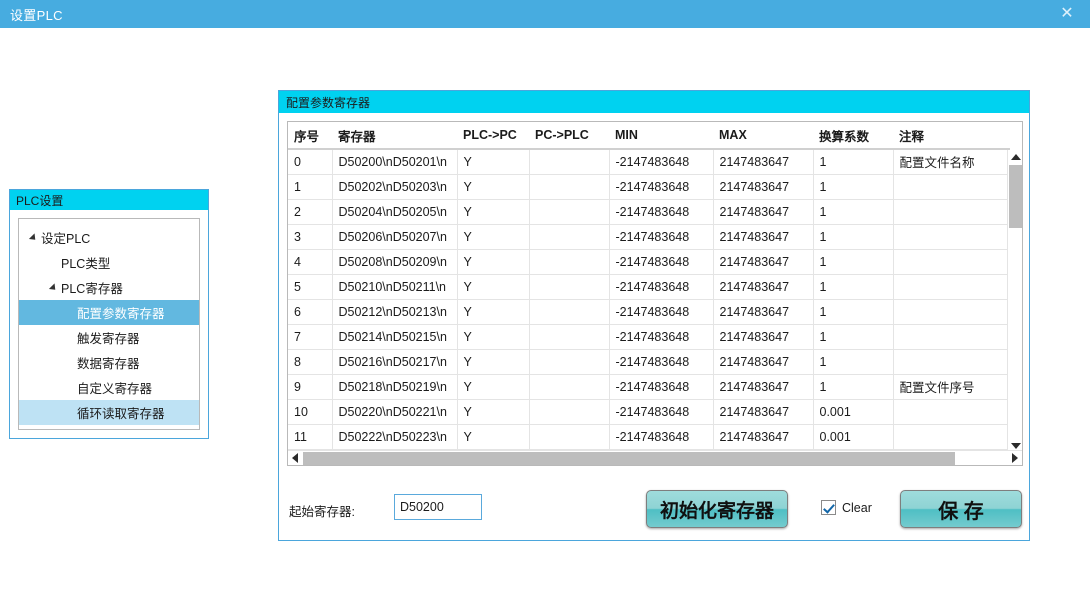 The image size is (1090, 600). Describe the element at coordinates (310, 387) in the screenshot. I see `table-cell: 9` at that location.